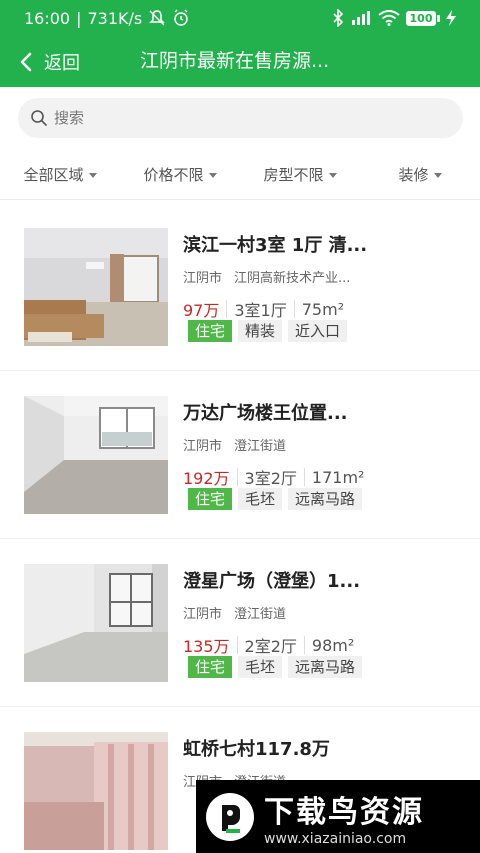  Describe the element at coordinates (389, 18) in the screenshot. I see `wifi-icon` at that location.